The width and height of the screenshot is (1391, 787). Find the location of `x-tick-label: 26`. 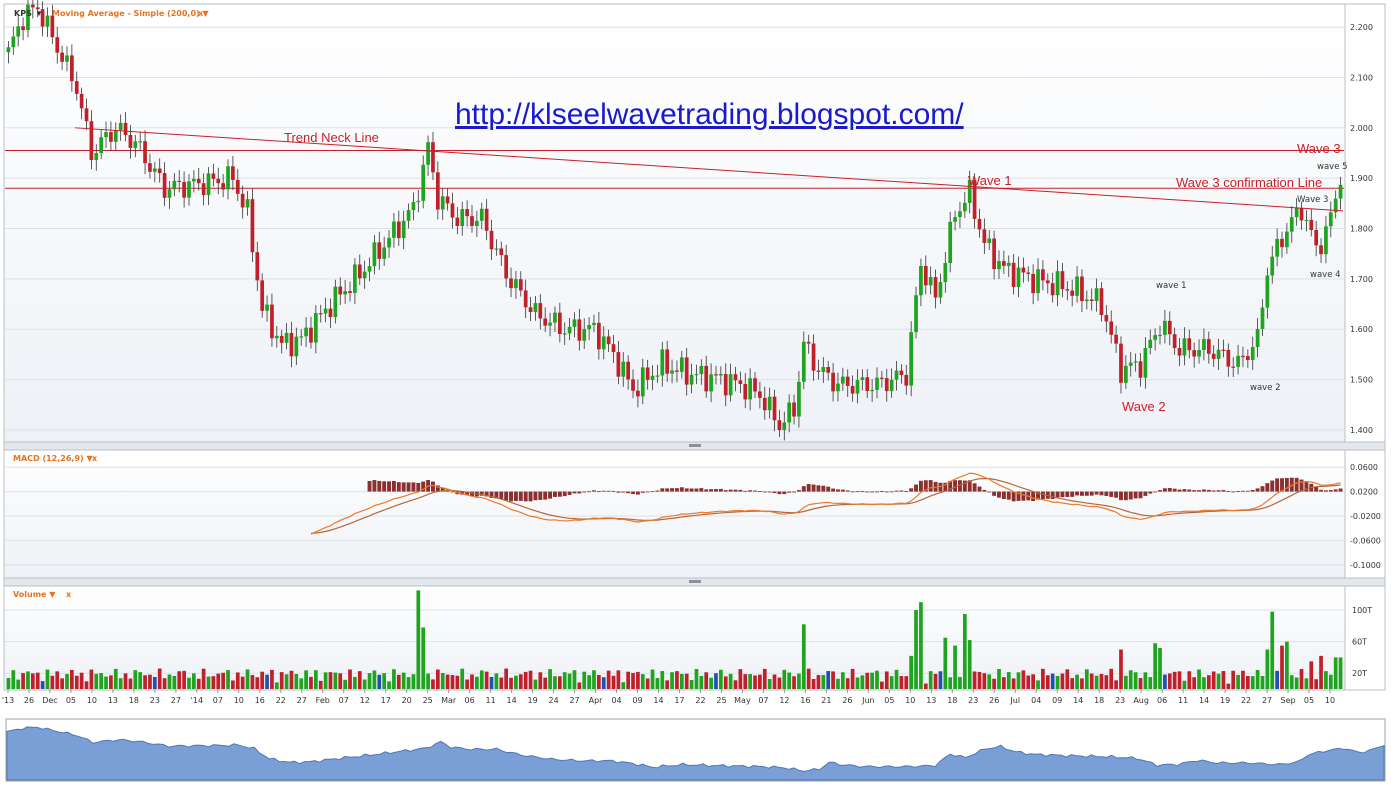

x-tick-label: 26 is located at coordinates (994, 700).